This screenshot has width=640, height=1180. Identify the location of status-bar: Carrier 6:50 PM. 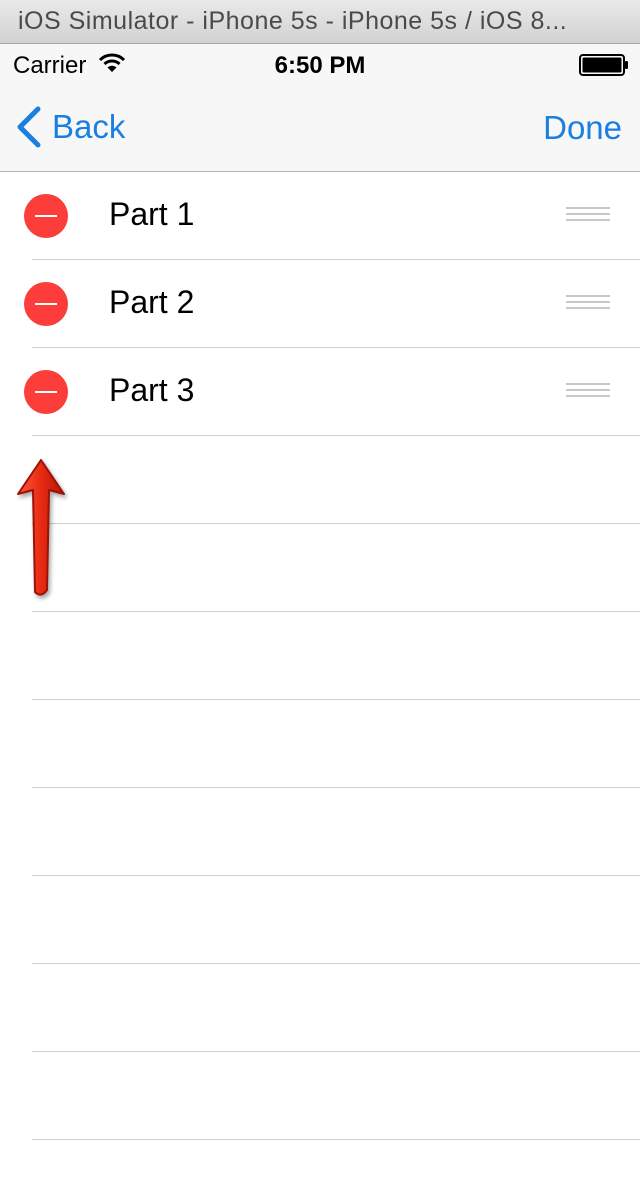
(320, 64).